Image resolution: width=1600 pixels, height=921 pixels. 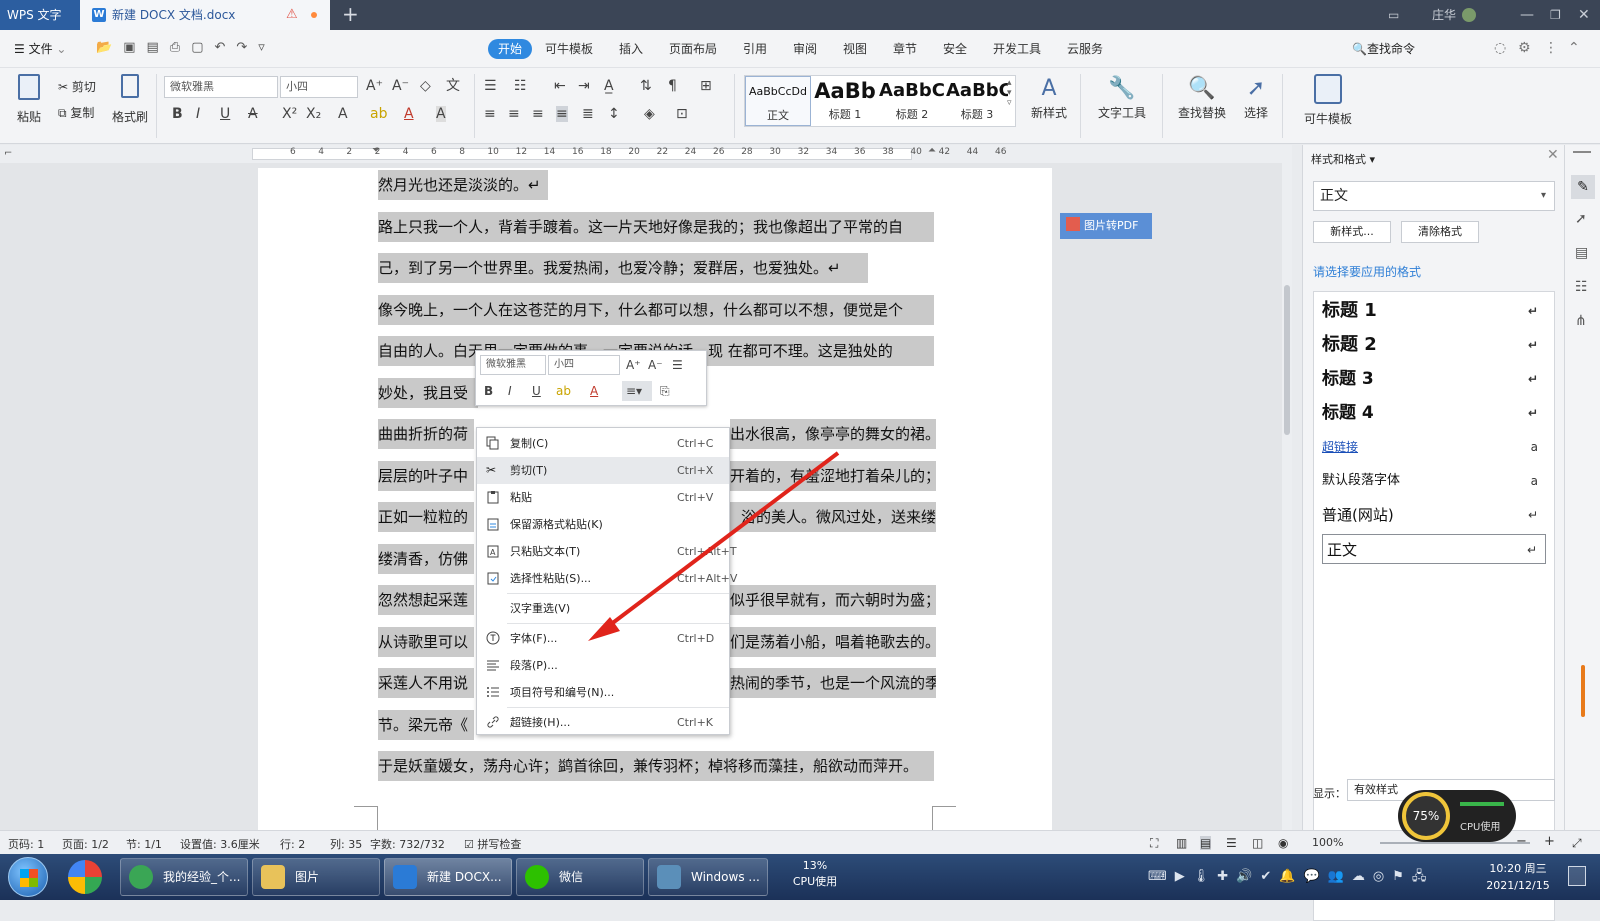 I want to click on font-name-select: 微软雅黑, so click(x=221, y=87).